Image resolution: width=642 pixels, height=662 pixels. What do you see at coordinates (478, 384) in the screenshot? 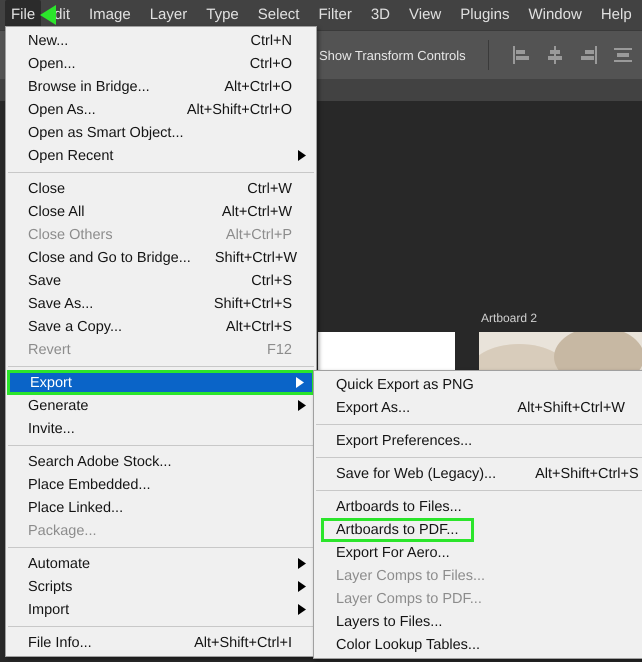
I see `menu-item: Quick Export as PNG` at bounding box center [478, 384].